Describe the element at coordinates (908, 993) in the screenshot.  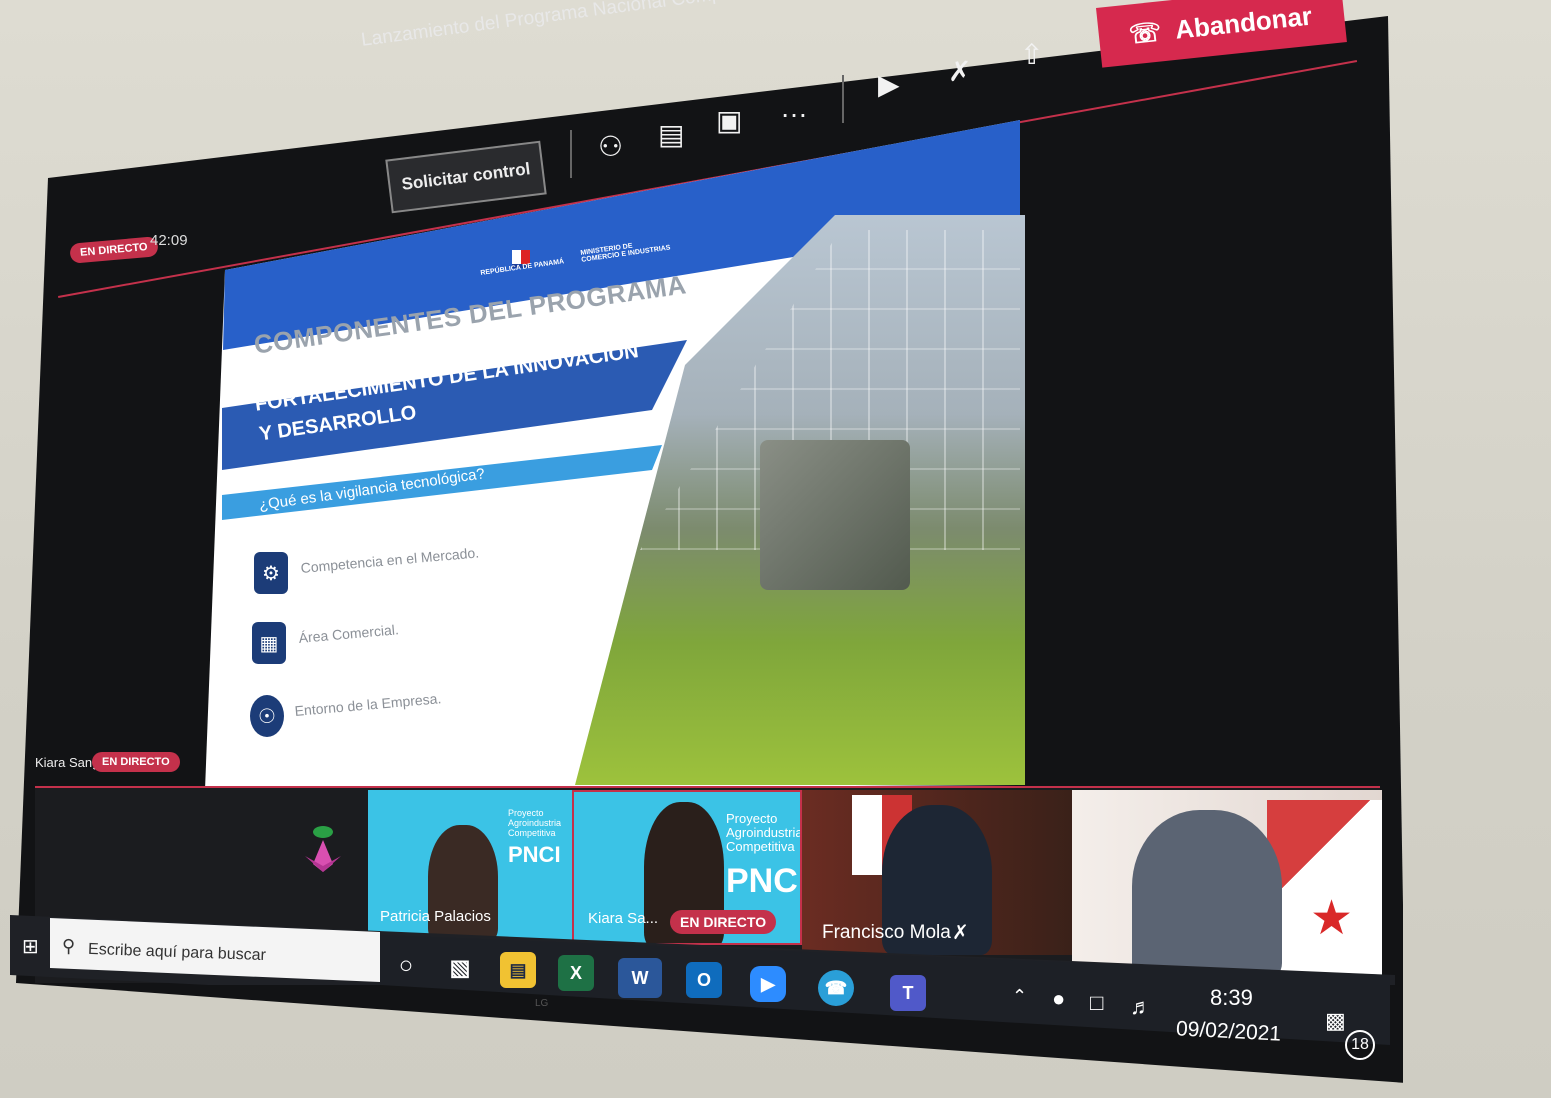
I see `teams-icon: T` at that location.